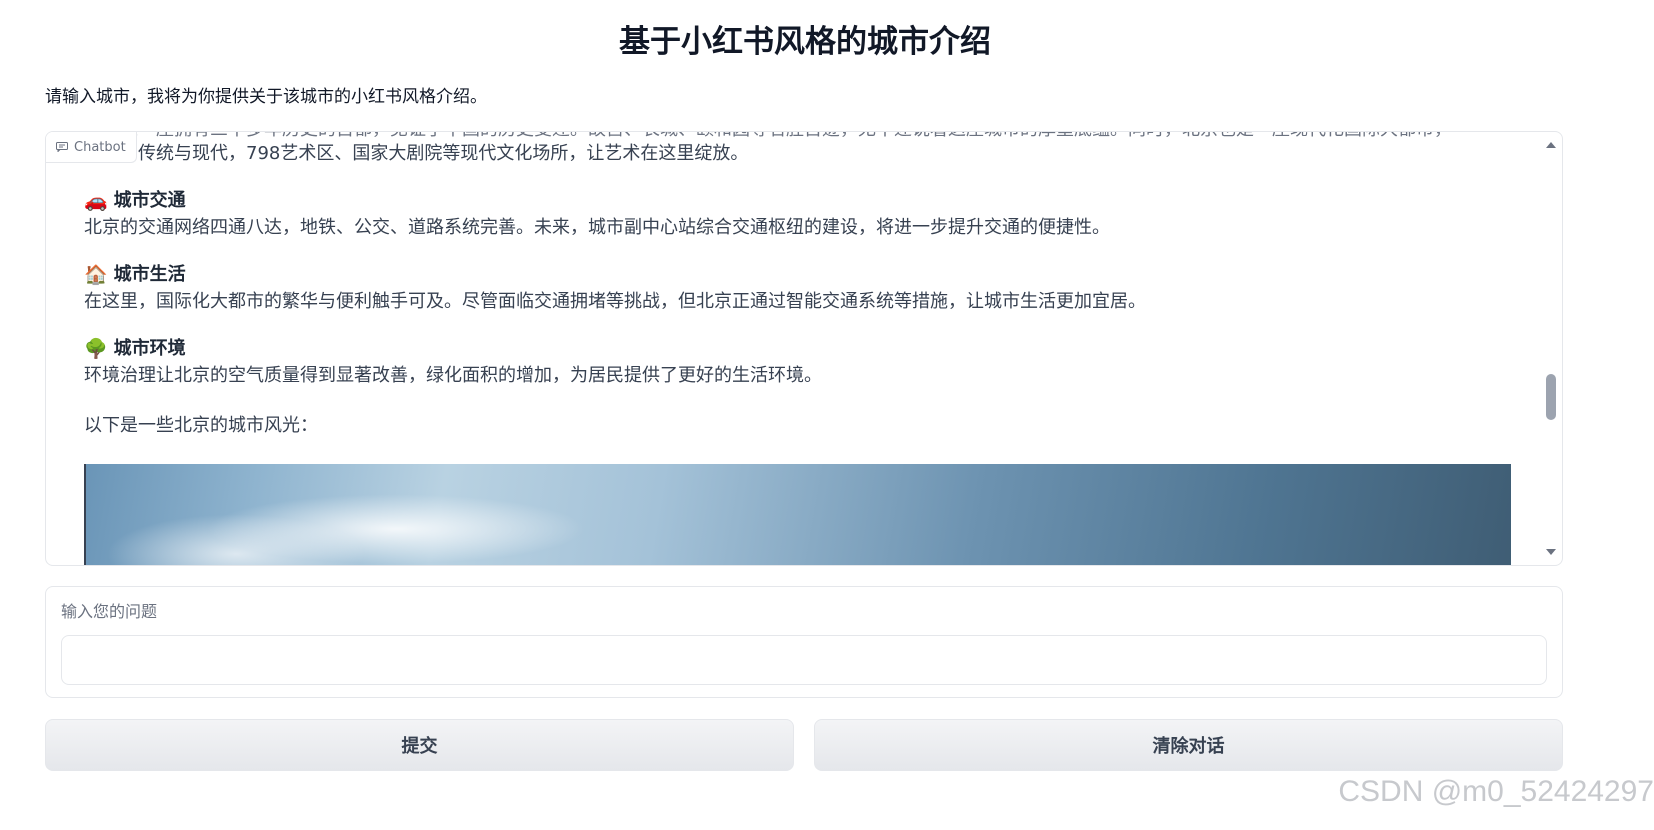  I want to click on question-input, so click(804, 660).